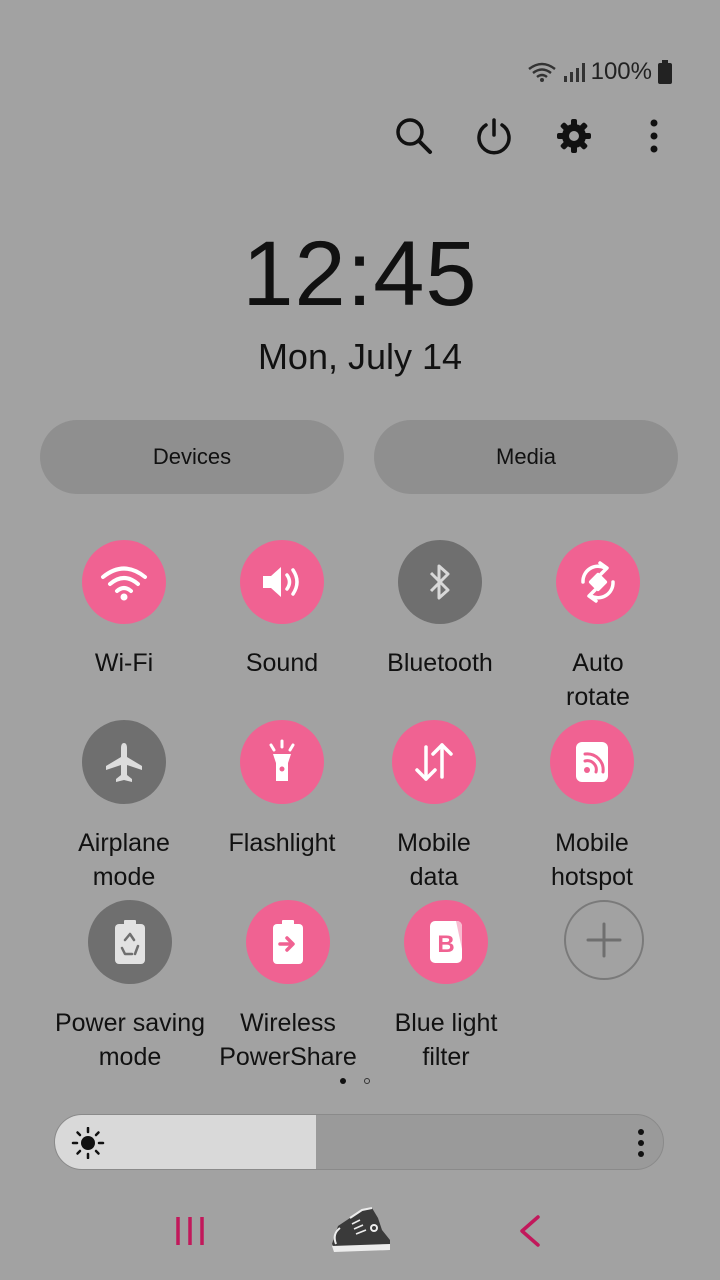  I want to click on tile-wifi: Wi-Fi, so click(124, 610).